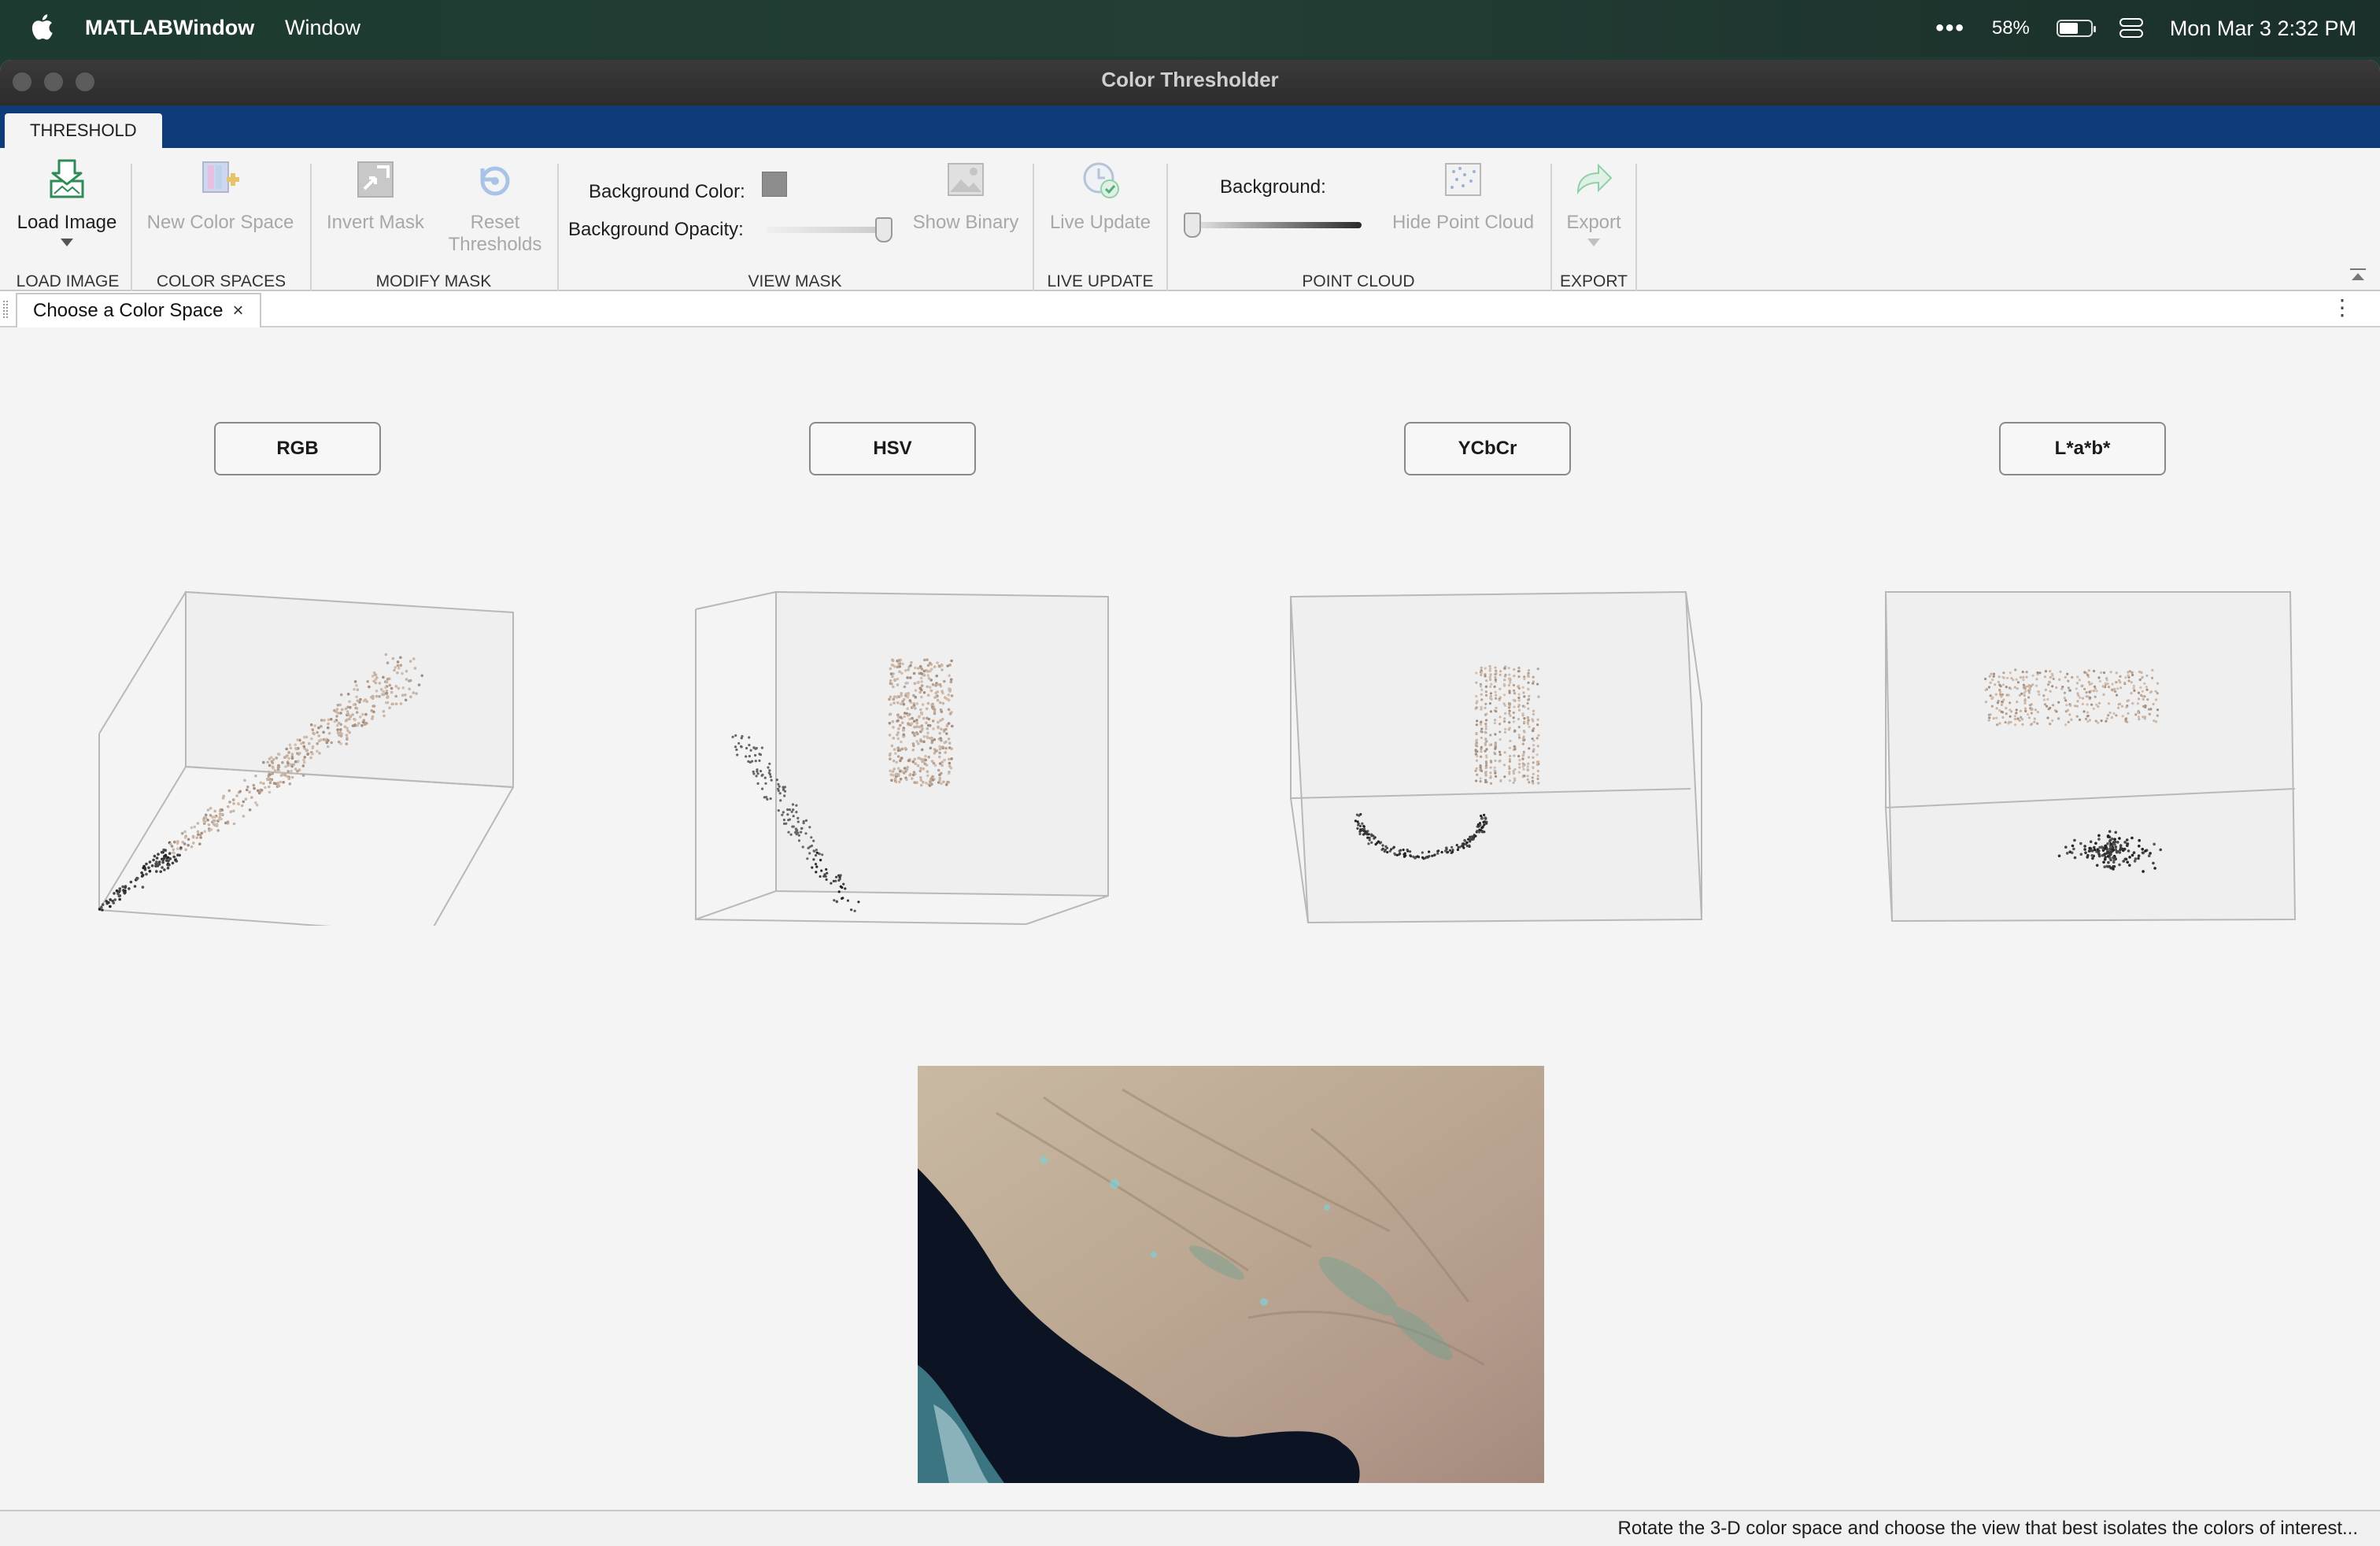 The width and height of the screenshot is (2380, 1546). I want to click on point-cloud-background-label: Background:, so click(1273, 187).